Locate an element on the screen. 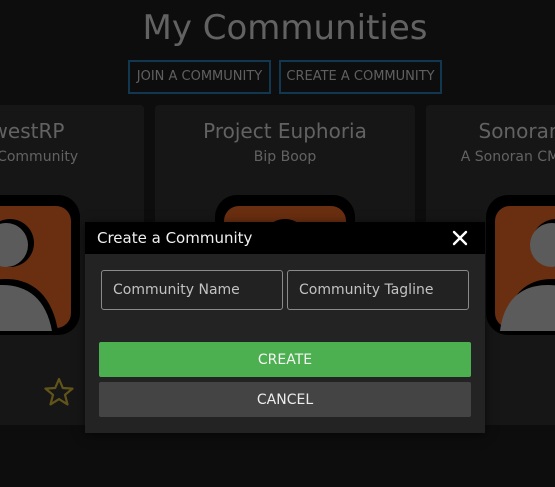 The height and width of the screenshot is (487, 555). modal-header: Create a Community is located at coordinates (285, 238).